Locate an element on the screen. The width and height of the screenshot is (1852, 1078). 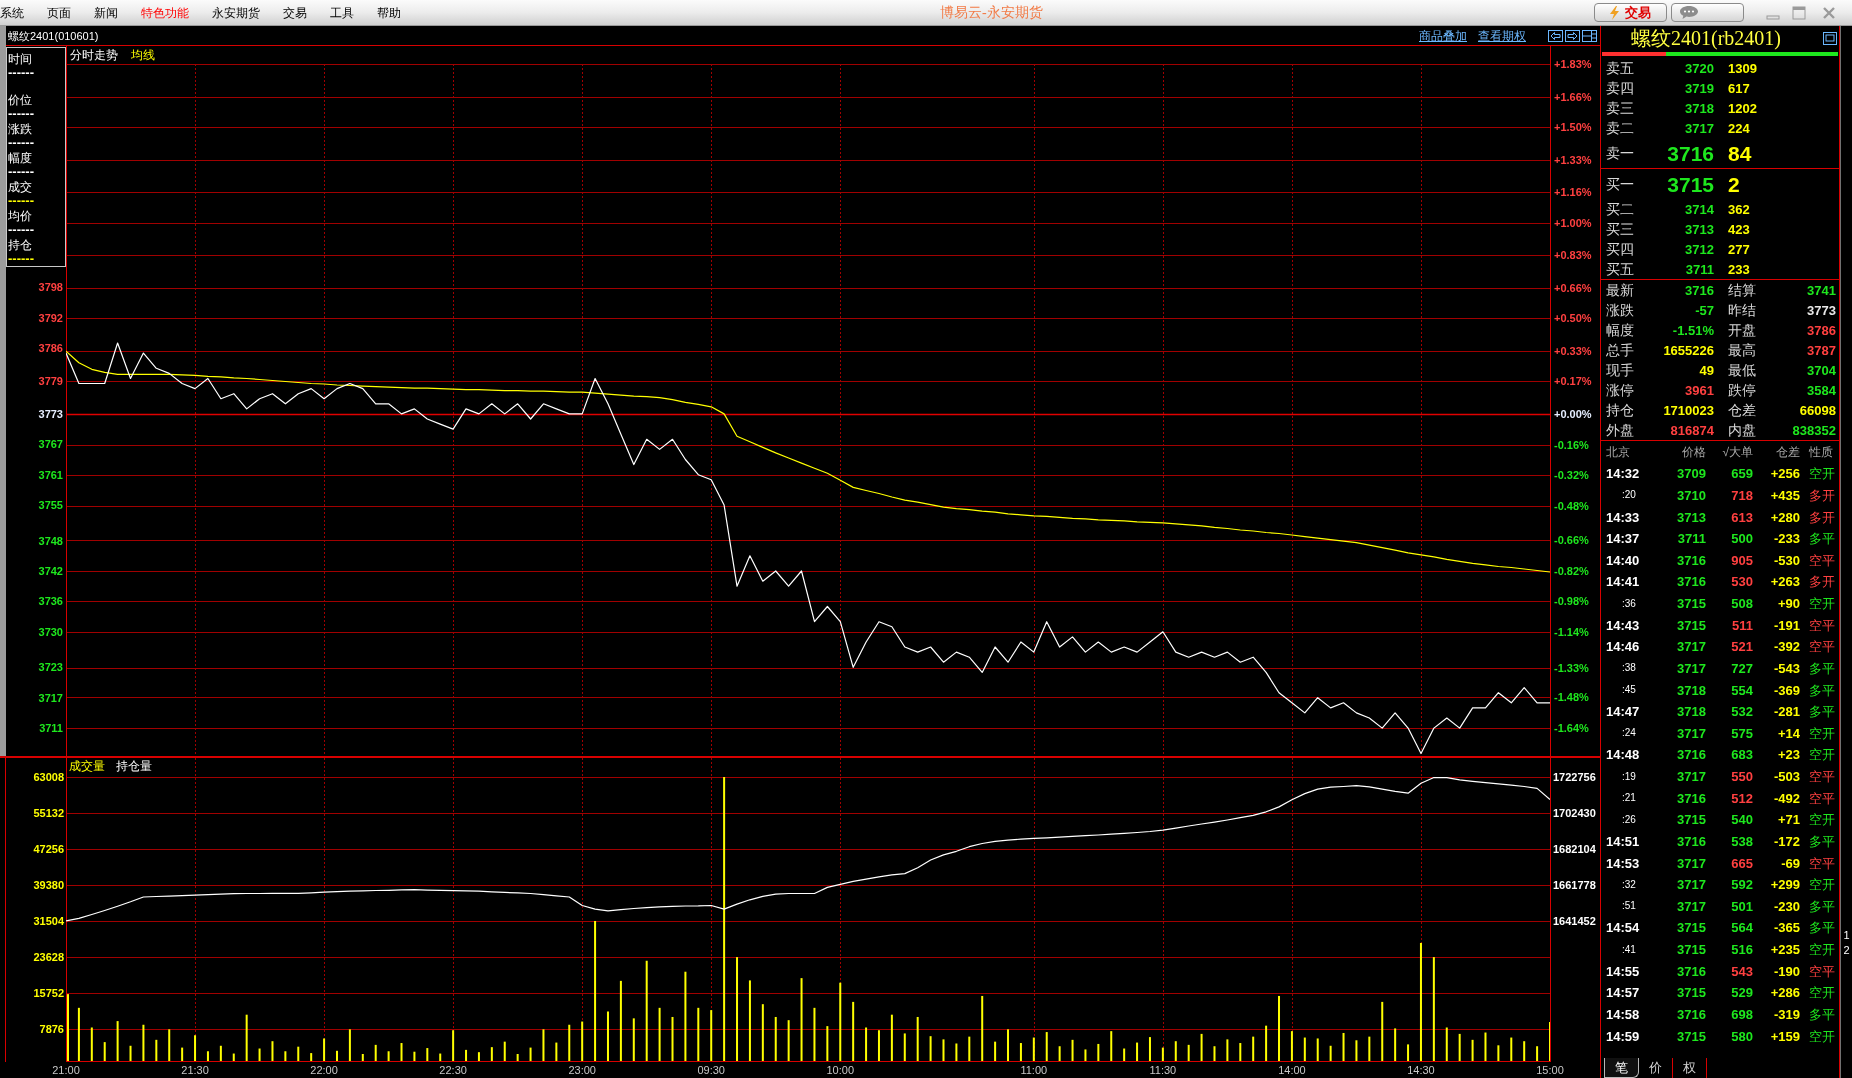
trade-volume: 554 is located at coordinates (1741, 690).